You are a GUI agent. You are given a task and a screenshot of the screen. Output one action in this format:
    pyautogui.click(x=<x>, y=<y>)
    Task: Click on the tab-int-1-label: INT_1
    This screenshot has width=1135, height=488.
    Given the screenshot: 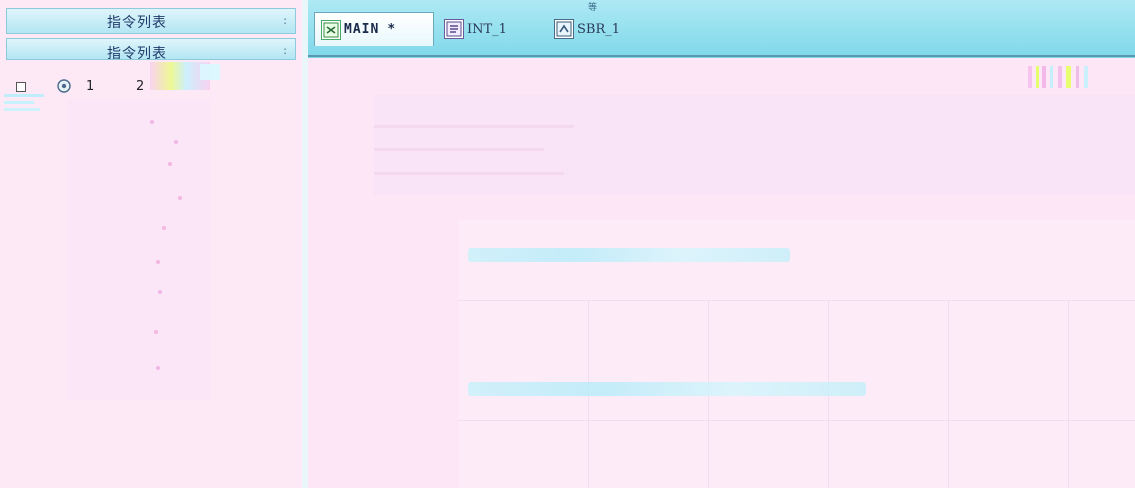 What is the action you would take?
    pyautogui.click(x=487, y=29)
    